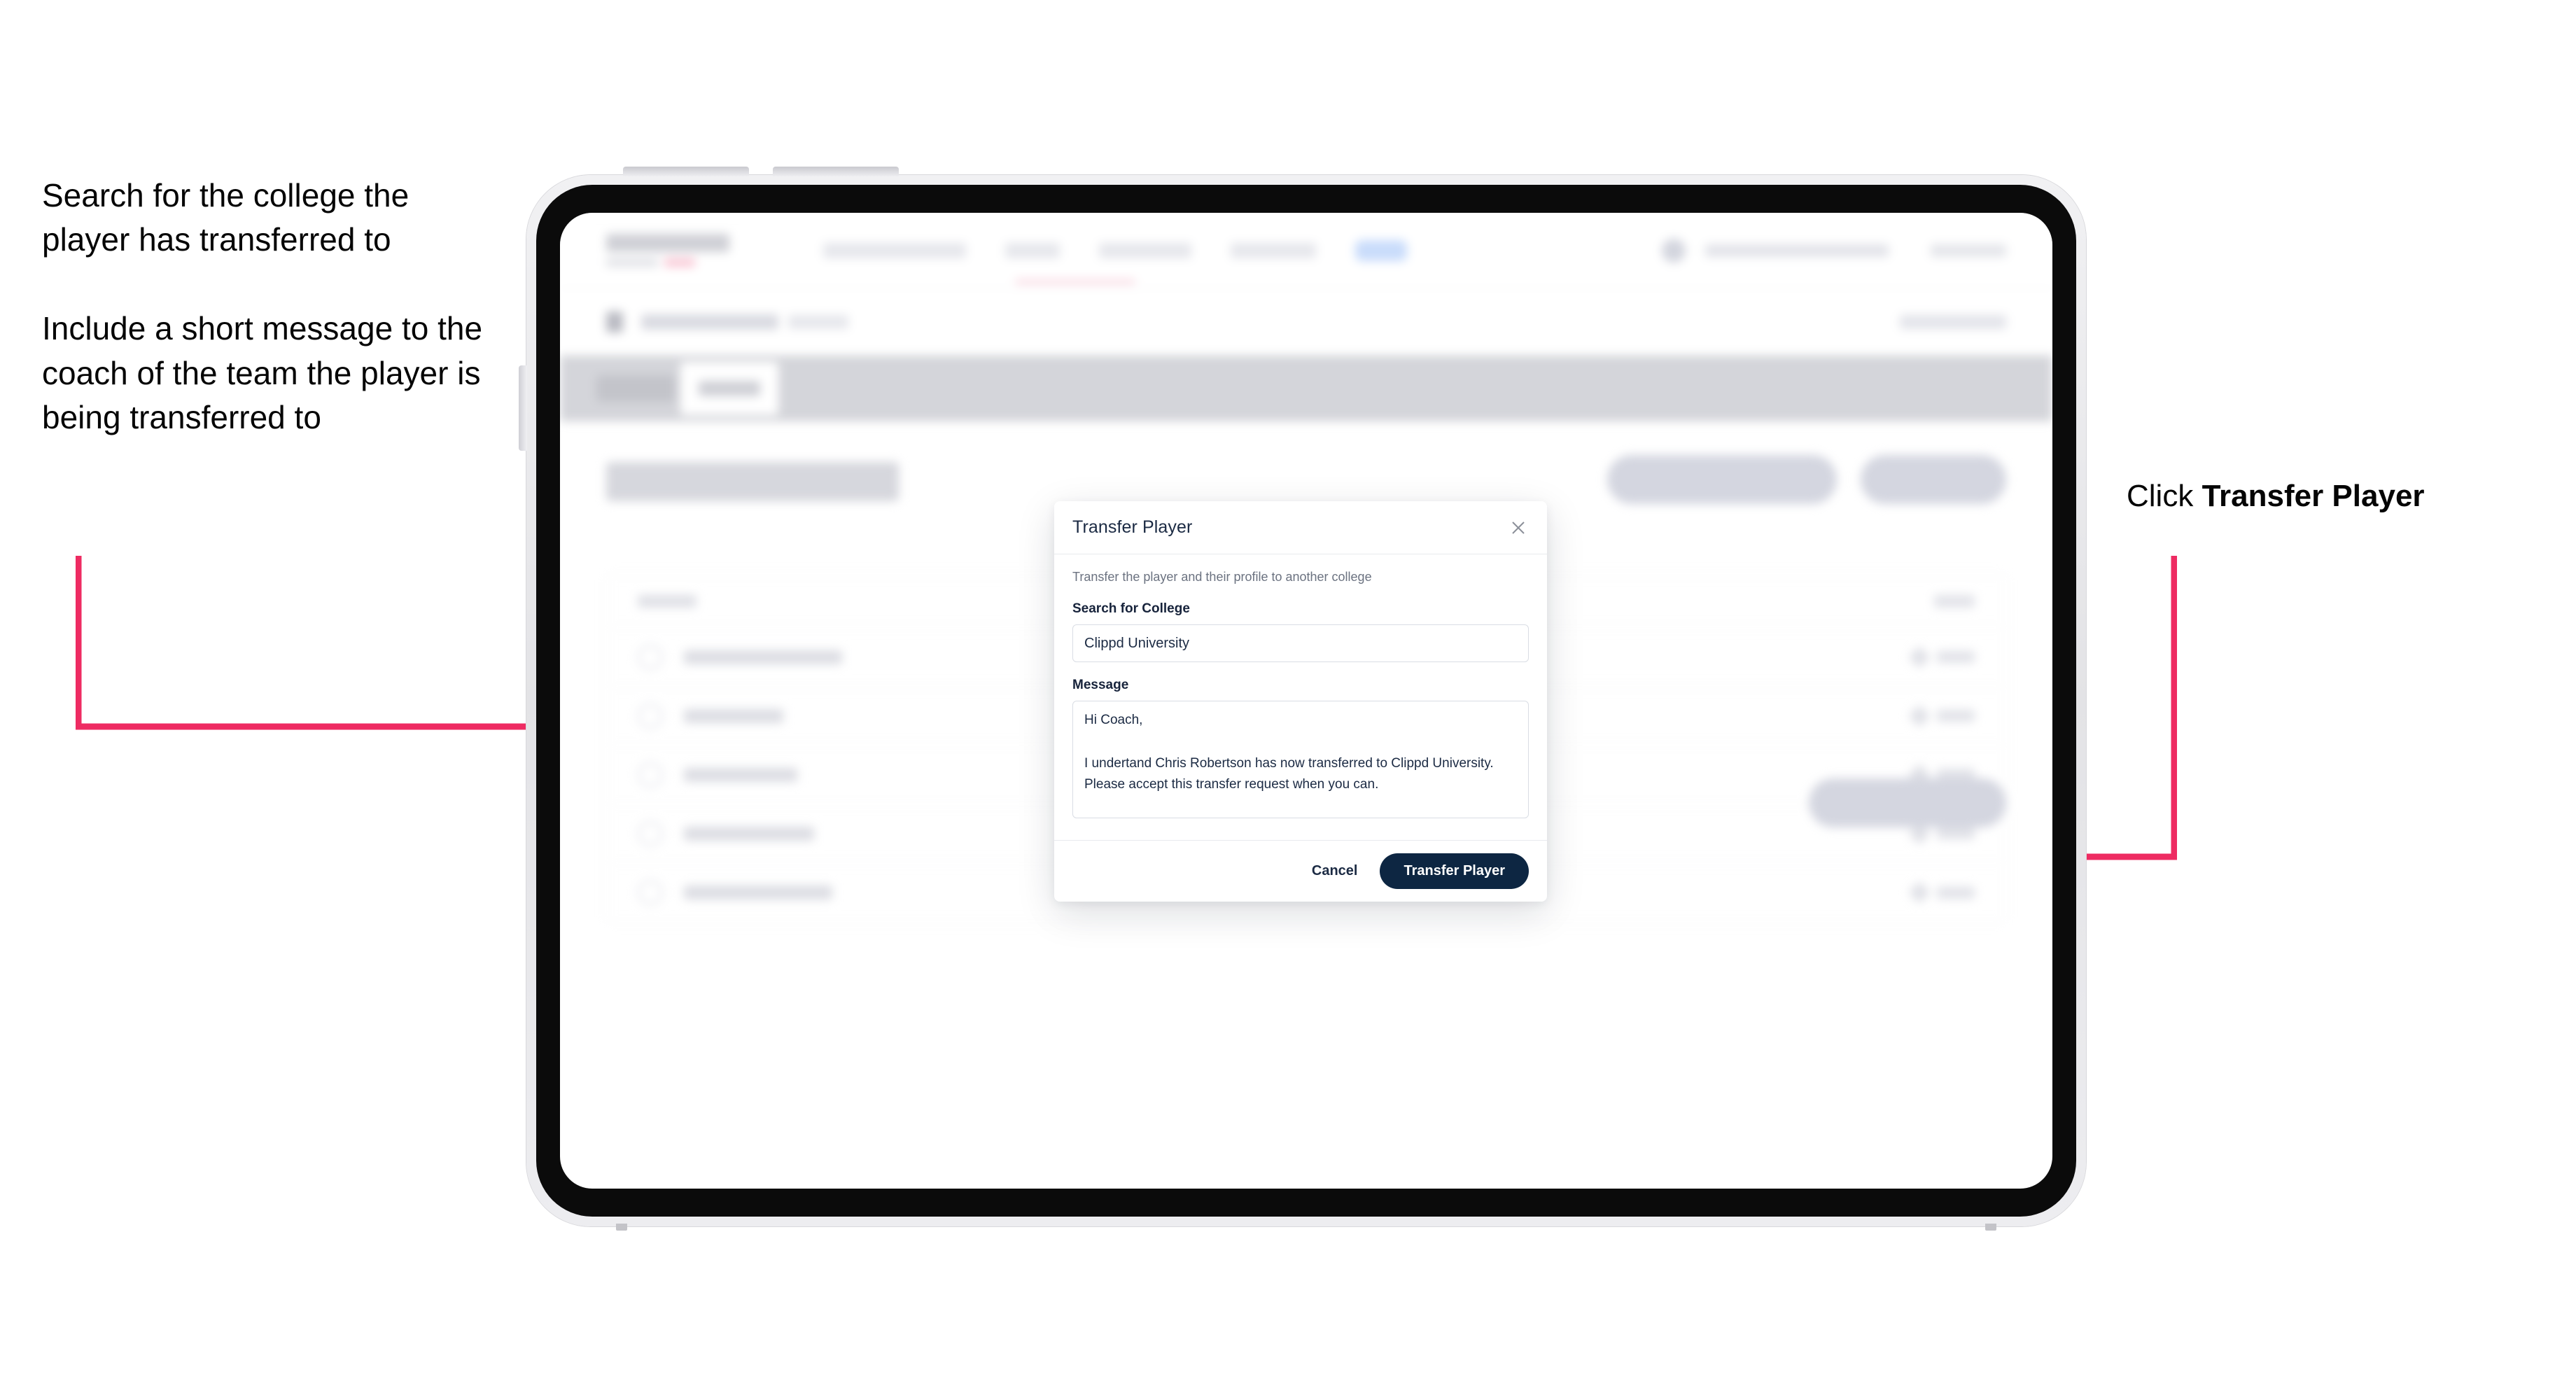 Image resolution: width=2576 pixels, height=1386 pixels. Describe the element at coordinates (1300, 759) in the screenshot. I see `message-textarea` at that location.